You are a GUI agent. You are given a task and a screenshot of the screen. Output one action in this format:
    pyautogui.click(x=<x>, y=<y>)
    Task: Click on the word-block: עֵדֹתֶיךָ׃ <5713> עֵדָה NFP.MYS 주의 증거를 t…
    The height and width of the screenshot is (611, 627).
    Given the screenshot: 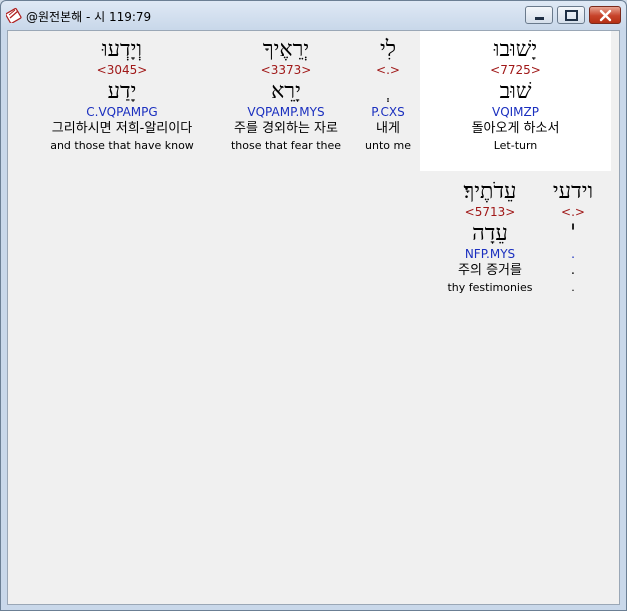 What is the action you would take?
    pyautogui.click(x=490, y=237)
    